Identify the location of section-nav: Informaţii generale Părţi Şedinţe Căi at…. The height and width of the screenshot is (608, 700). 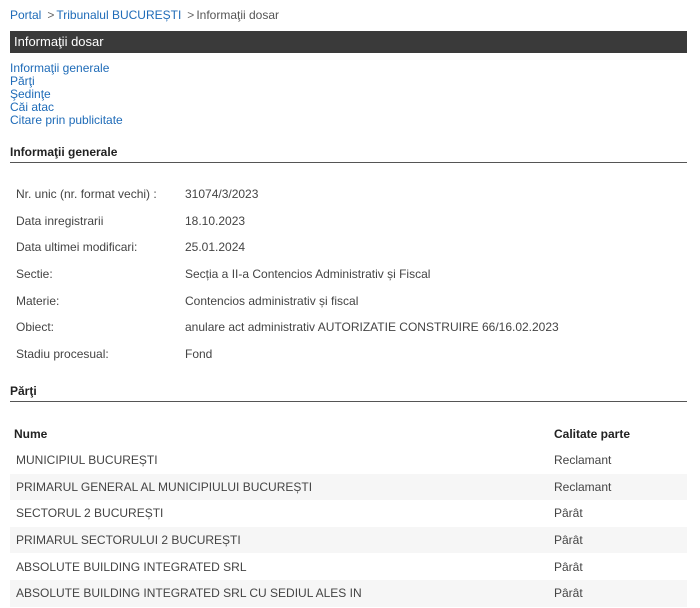
(66, 94).